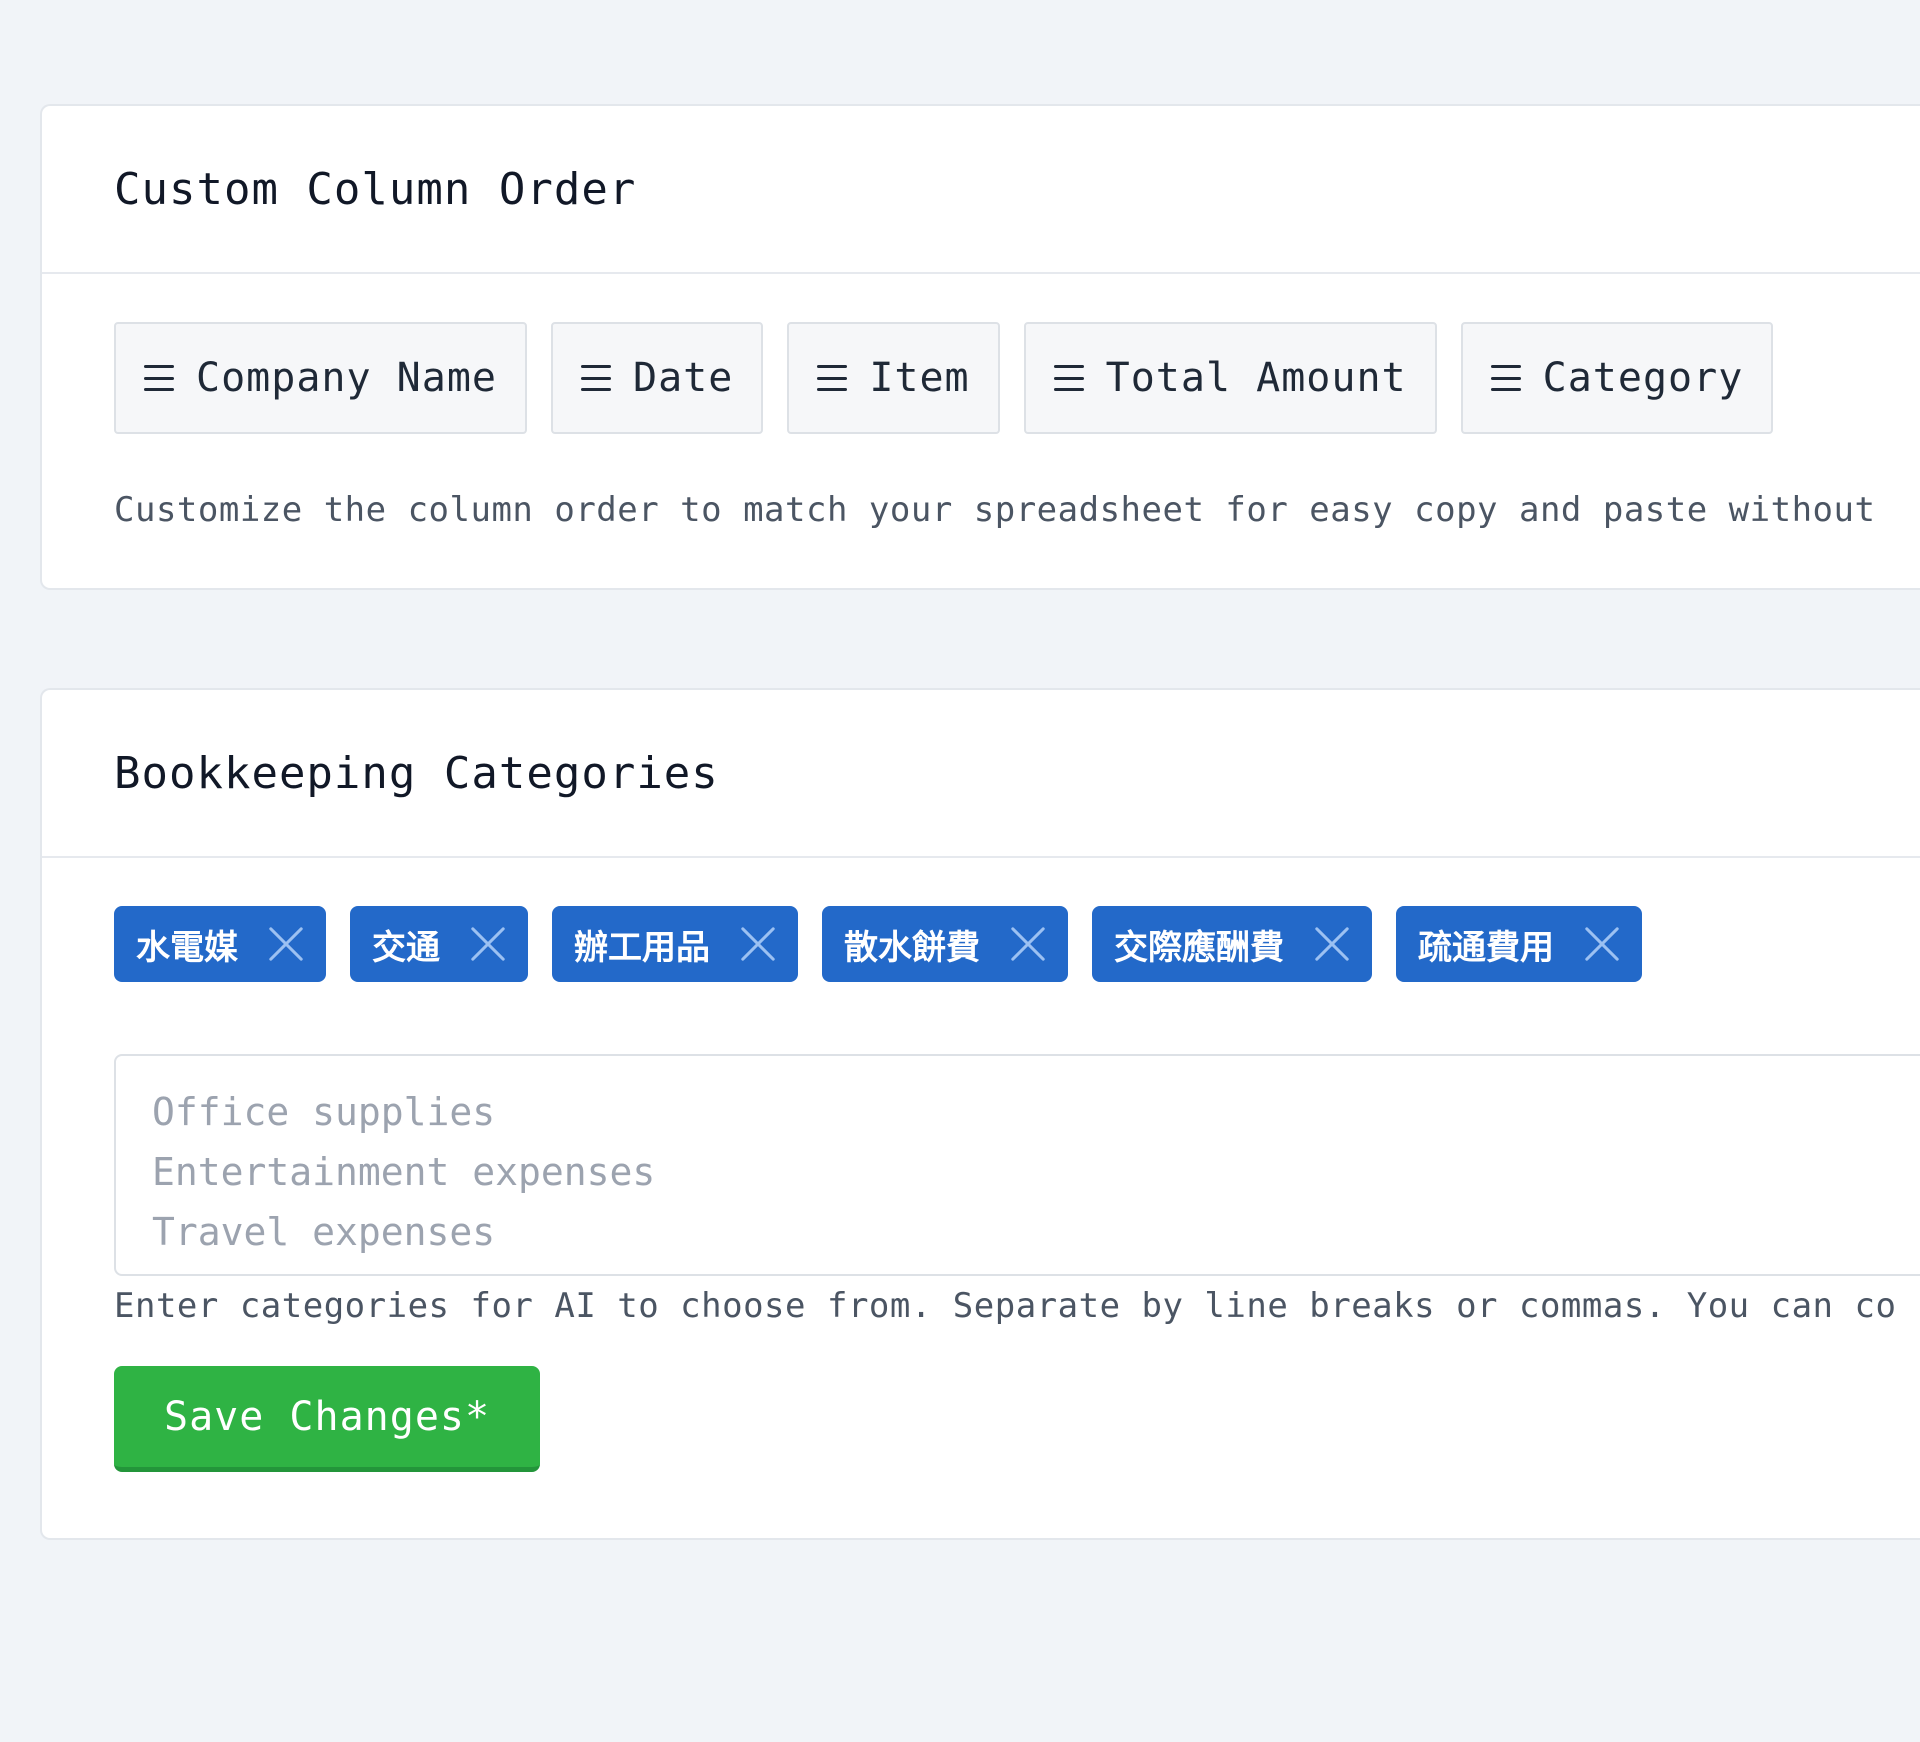  I want to click on category-tag-list: 水電媒 交通 辦工用品 散水餅費 交際應酬費 疏通費用, so click(1017, 944).